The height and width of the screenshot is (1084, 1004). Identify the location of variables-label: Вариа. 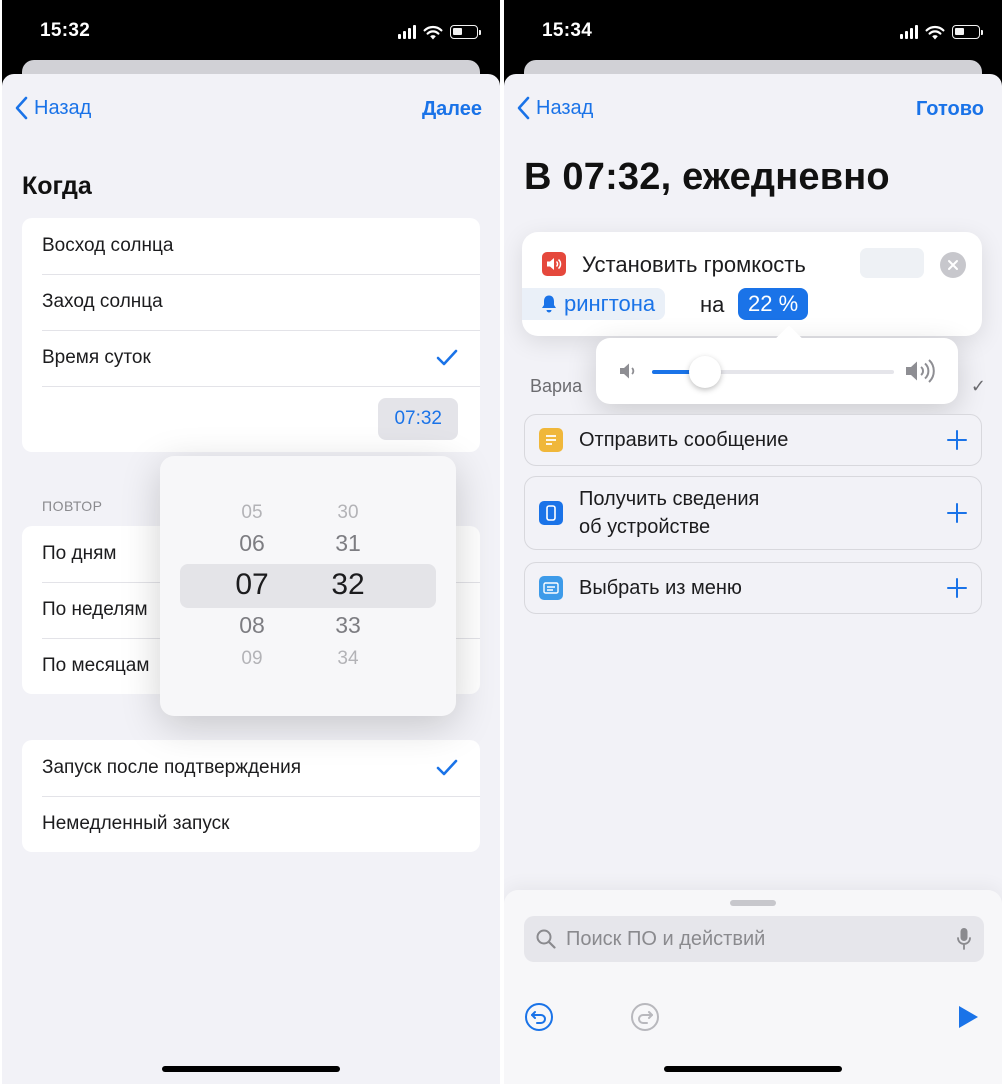
(556, 386).